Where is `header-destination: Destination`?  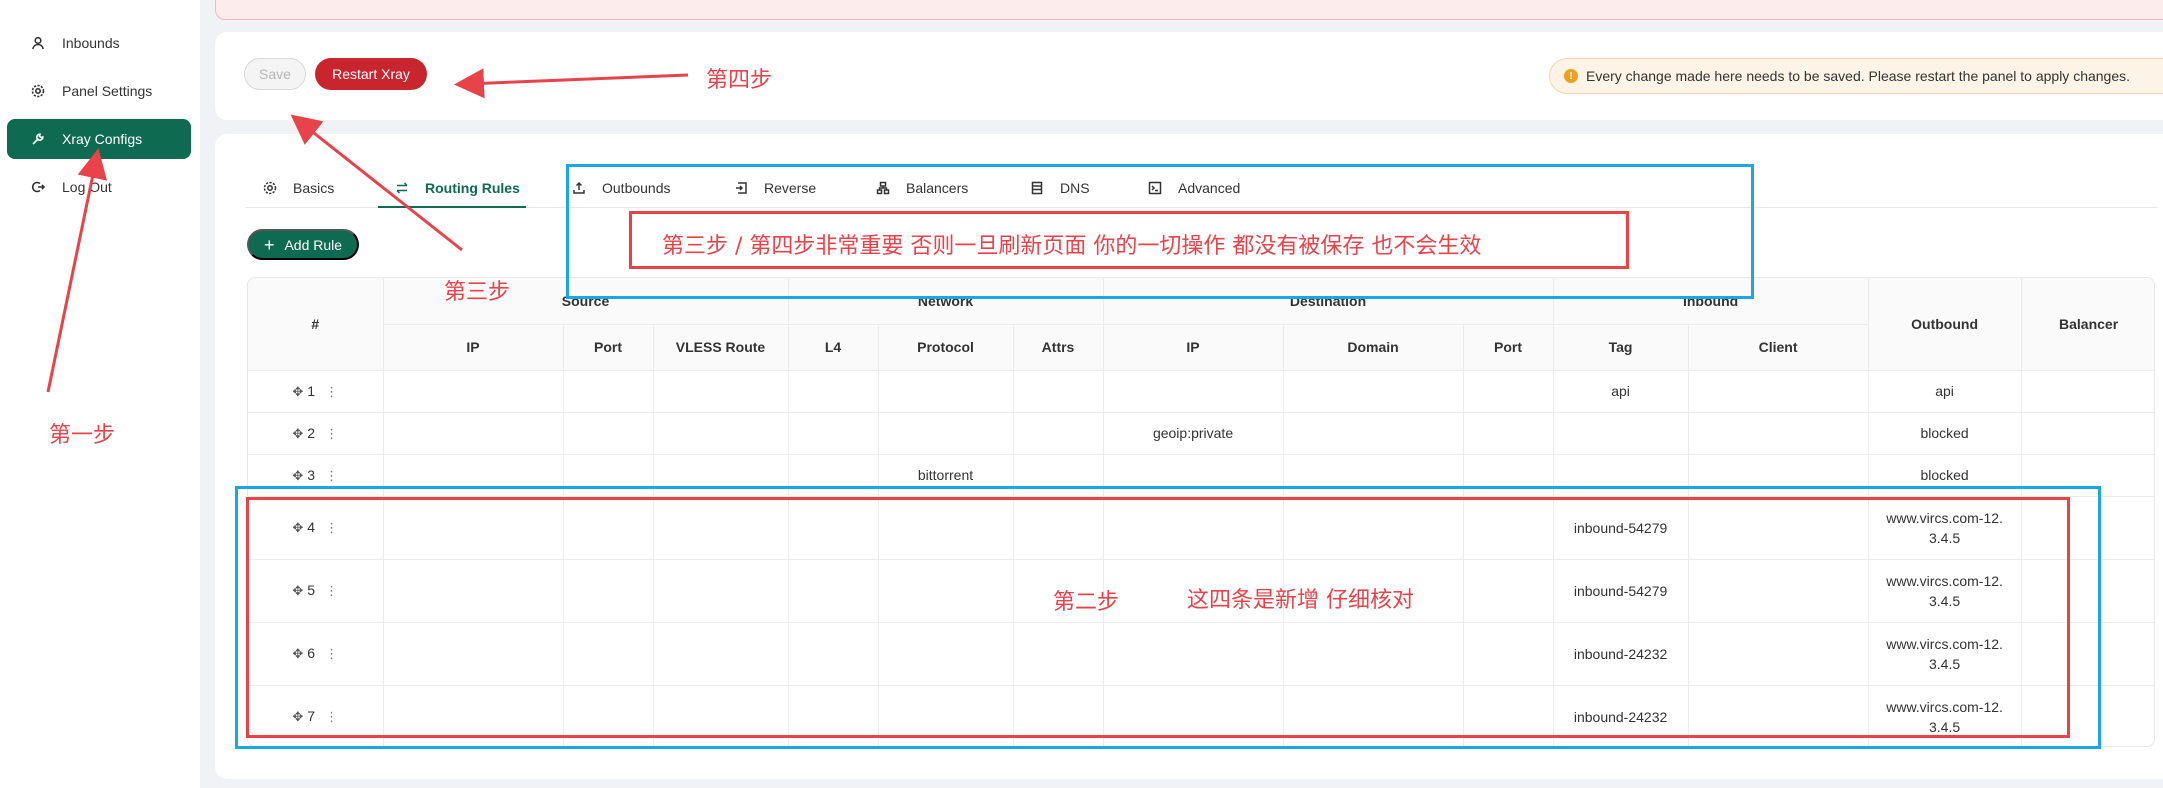 header-destination: Destination is located at coordinates (1328, 301).